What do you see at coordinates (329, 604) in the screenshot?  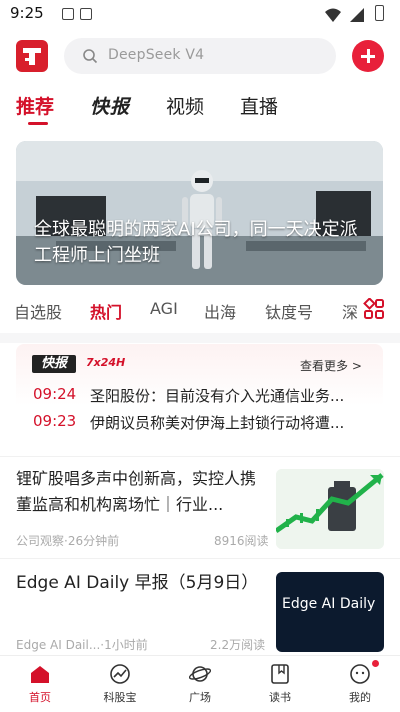 I see `thumbnail-text: Edge AI Daily` at bounding box center [329, 604].